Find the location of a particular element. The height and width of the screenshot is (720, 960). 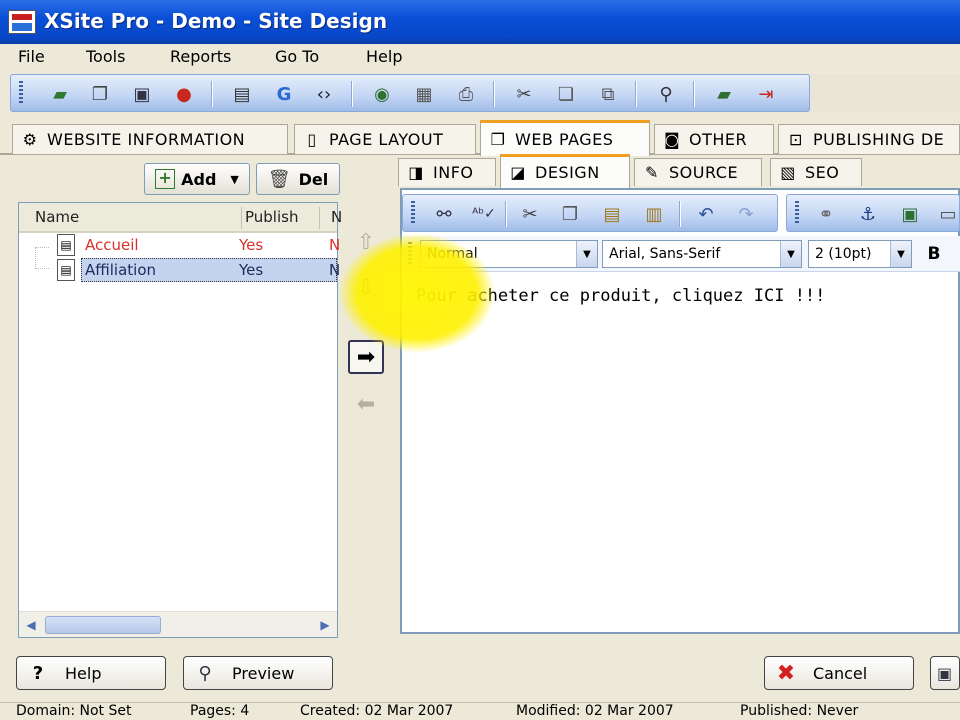

printer-icon: ⎙ is located at coordinates (466, 94).